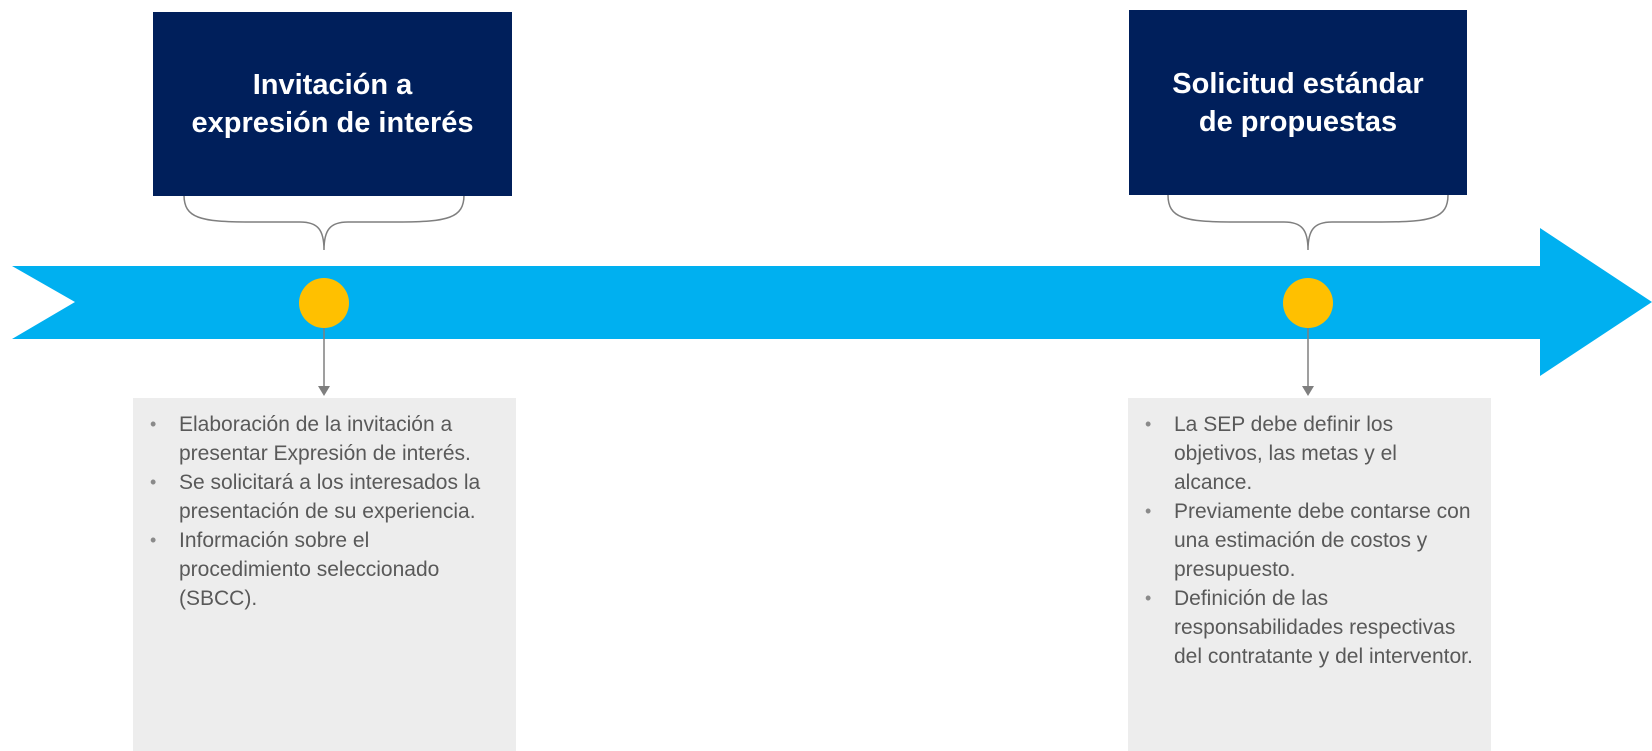  I want to click on milestone-title-box-1: Invitación a expresión de interés, so click(332, 104).